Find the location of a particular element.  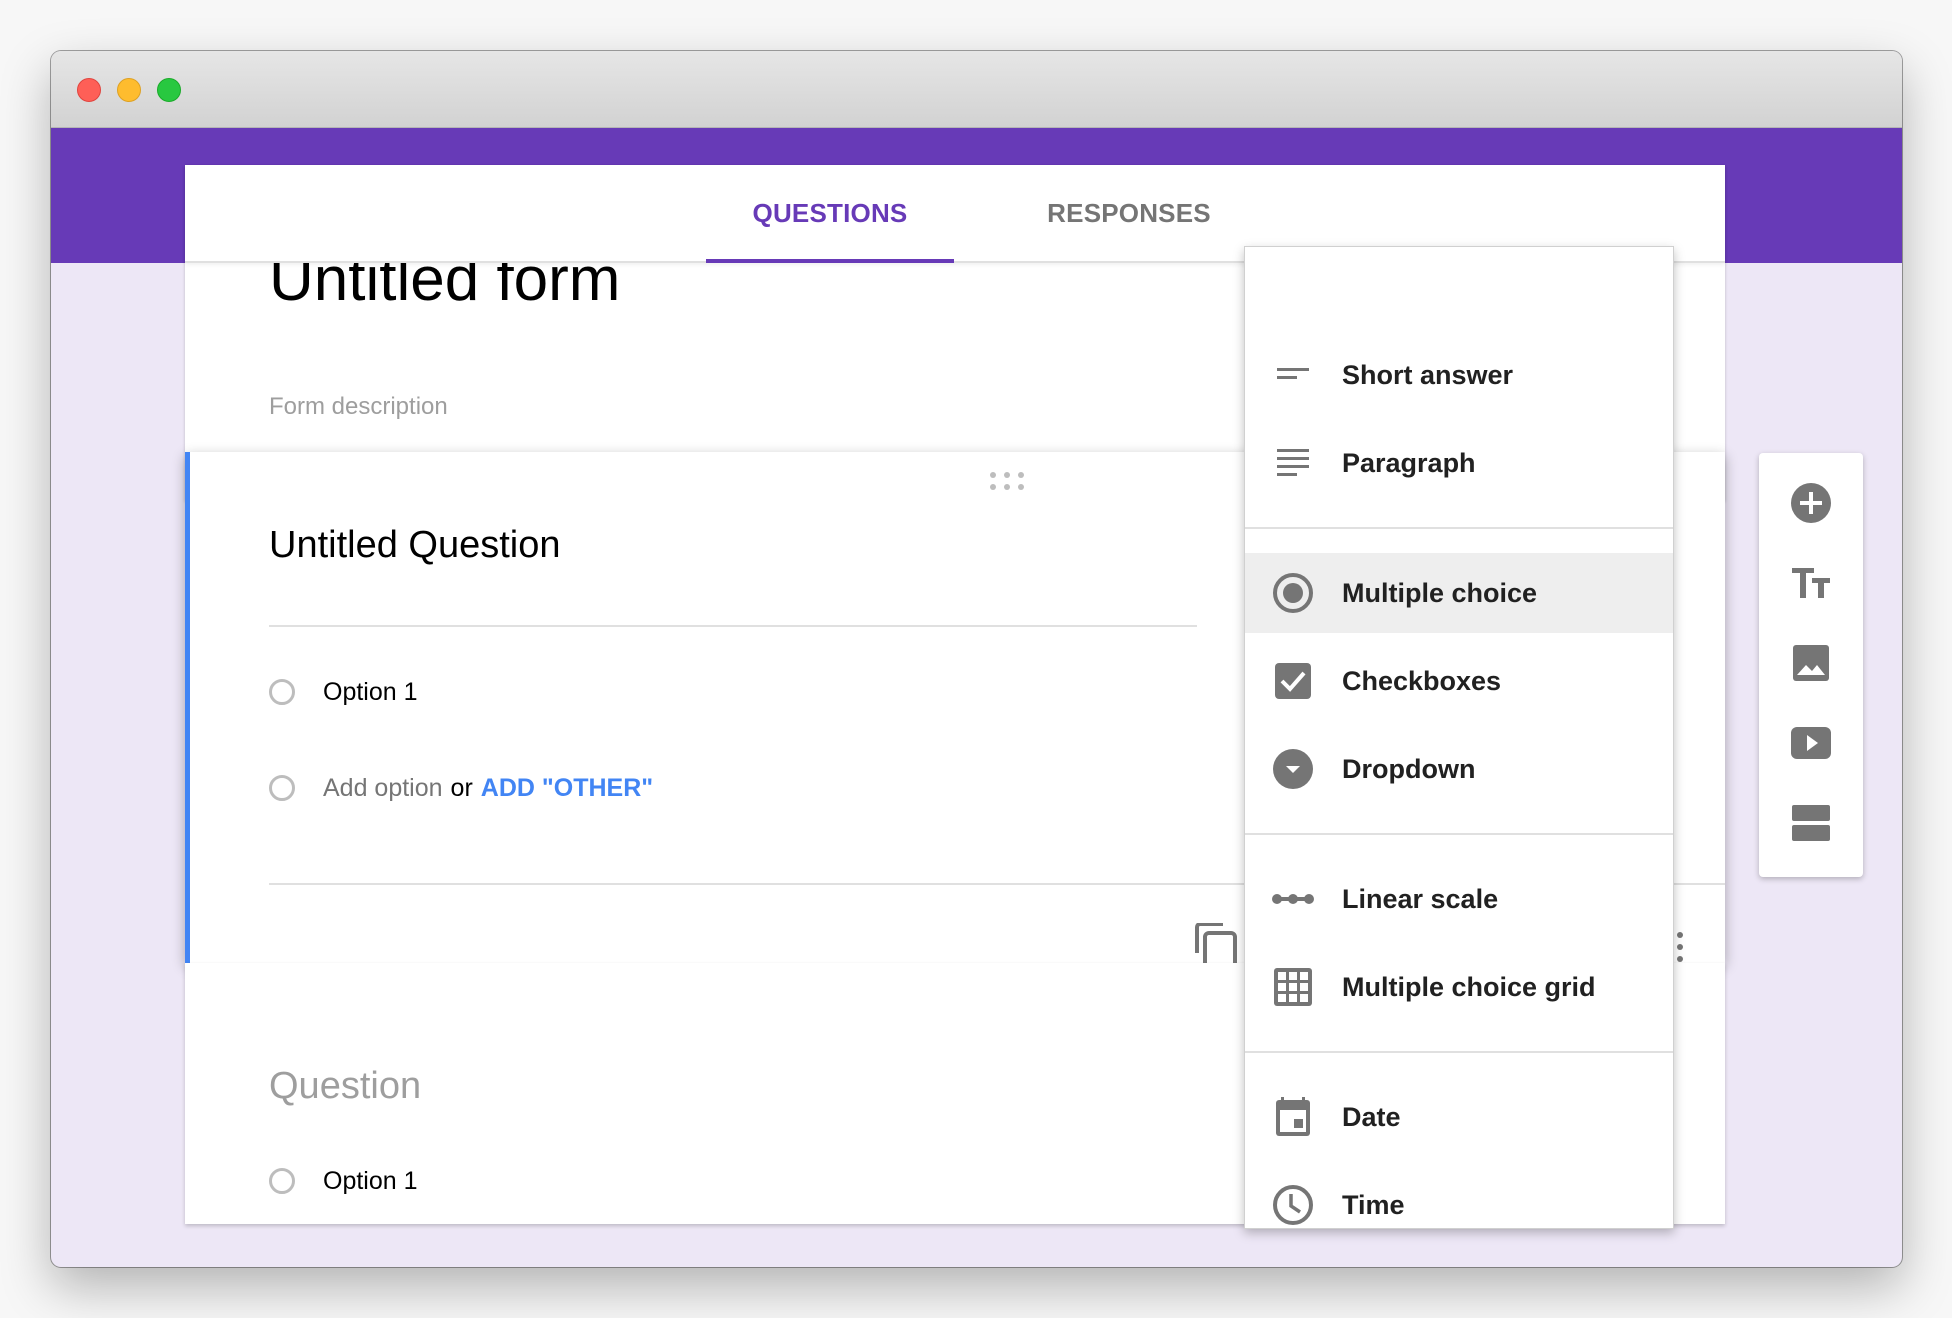

checkbox-icon is located at coordinates (1293, 681).